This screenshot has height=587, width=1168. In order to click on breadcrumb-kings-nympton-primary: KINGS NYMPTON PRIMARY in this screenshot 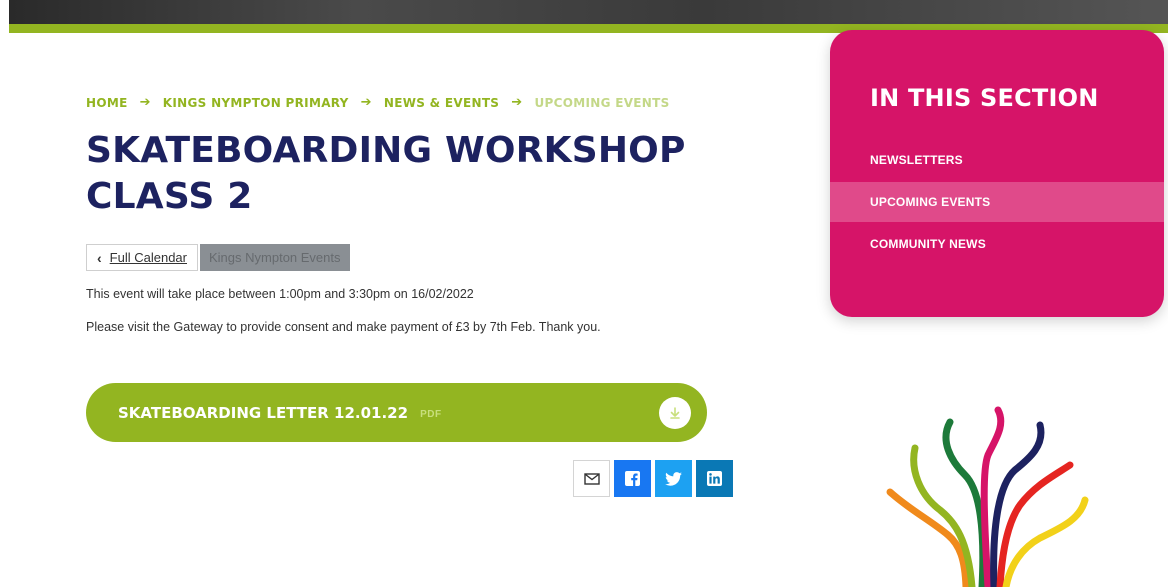, I will do `click(256, 103)`.